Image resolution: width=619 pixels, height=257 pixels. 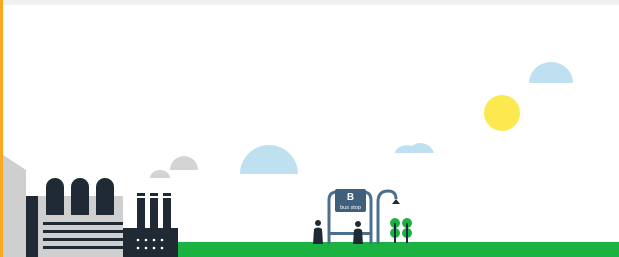 I want to click on bus-stop-caption: bus stop, so click(x=350, y=208).